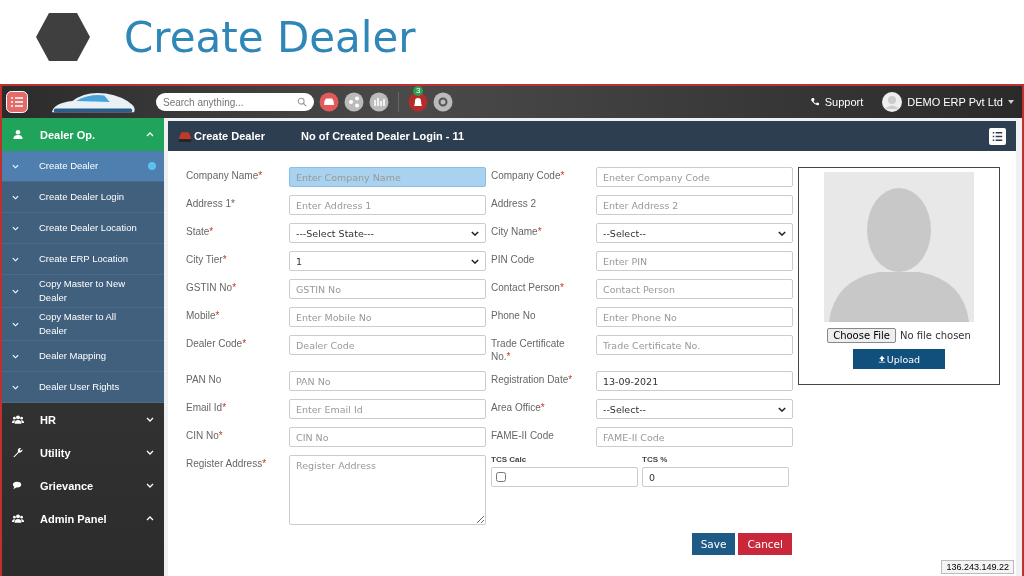 The width and height of the screenshot is (1024, 576). Describe the element at coordinates (204, 379) in the screenshot. I see `field-label: PAN No` at that location.